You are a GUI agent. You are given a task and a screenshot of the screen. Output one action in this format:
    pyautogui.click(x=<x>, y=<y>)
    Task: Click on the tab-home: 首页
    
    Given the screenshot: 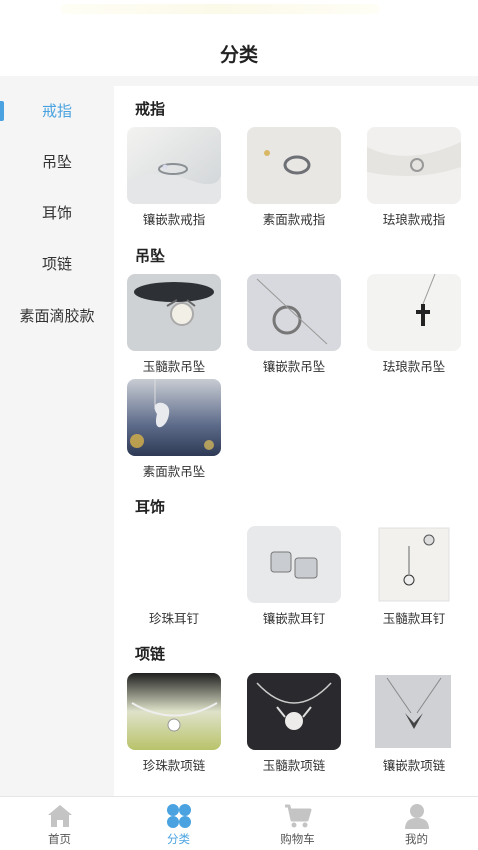 What is the action you would take?
    pyautogui.click(x=59, y=823)
    